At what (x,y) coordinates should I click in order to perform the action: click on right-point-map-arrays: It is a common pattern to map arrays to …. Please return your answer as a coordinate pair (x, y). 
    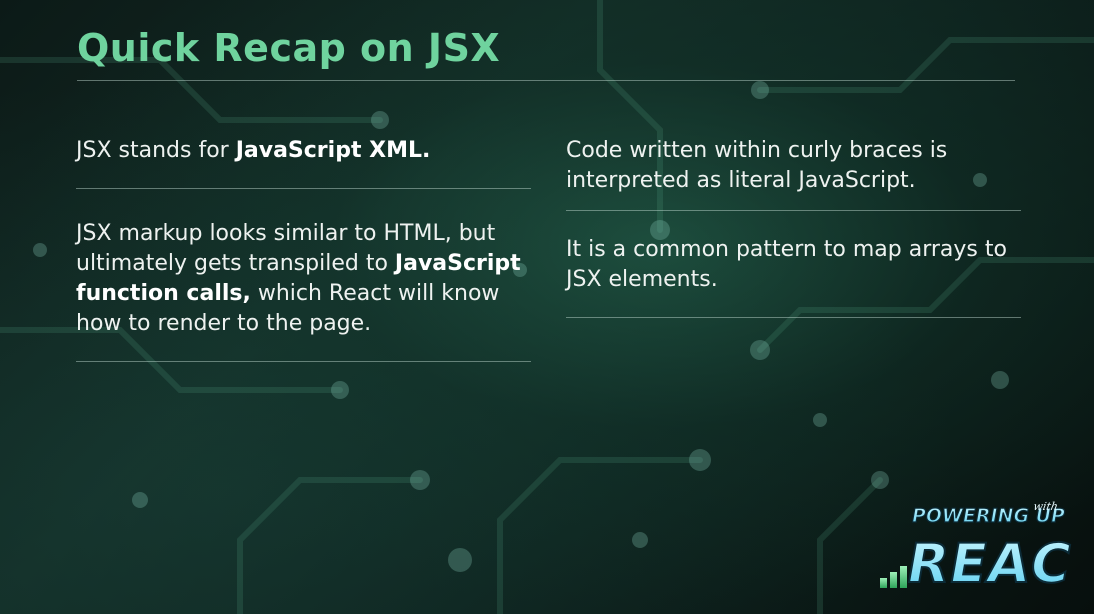
    Looking at the image, I should click on (786, 264).